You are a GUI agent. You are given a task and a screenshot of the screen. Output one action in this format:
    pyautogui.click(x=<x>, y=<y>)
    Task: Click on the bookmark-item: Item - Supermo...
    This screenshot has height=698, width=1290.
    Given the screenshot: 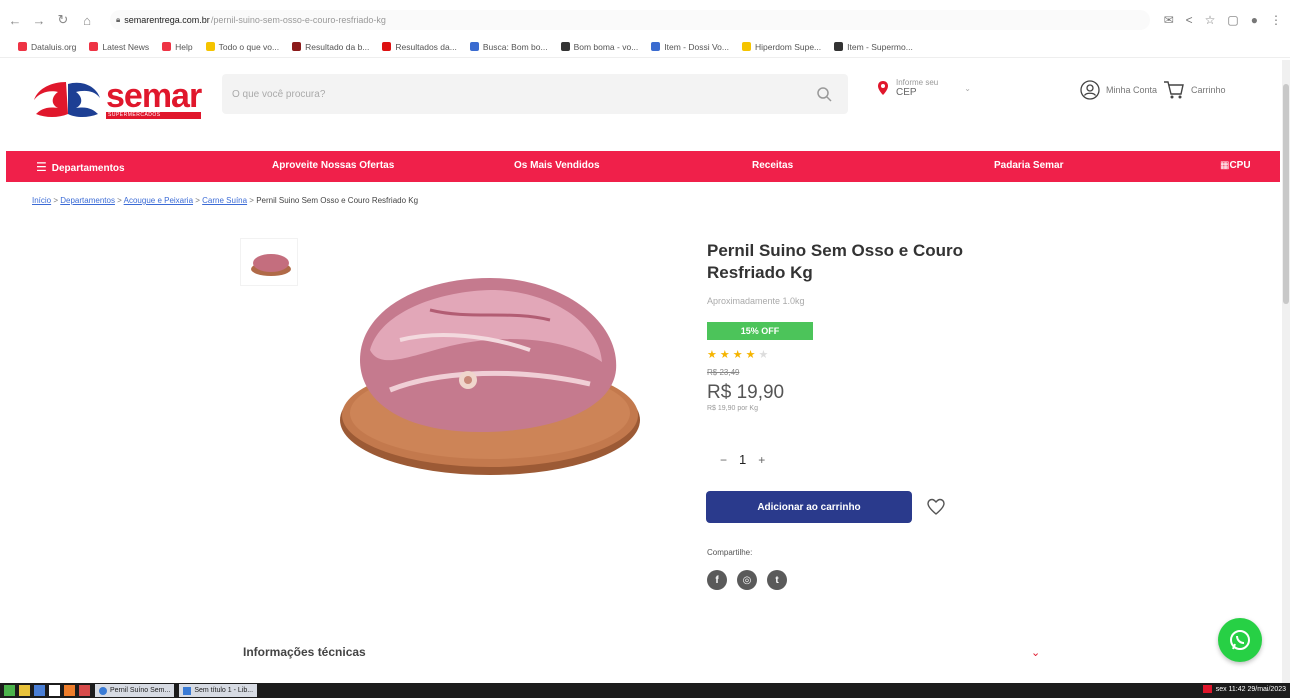 What is the action you would take?
    pyautogui.click(x=873, y=47)
    